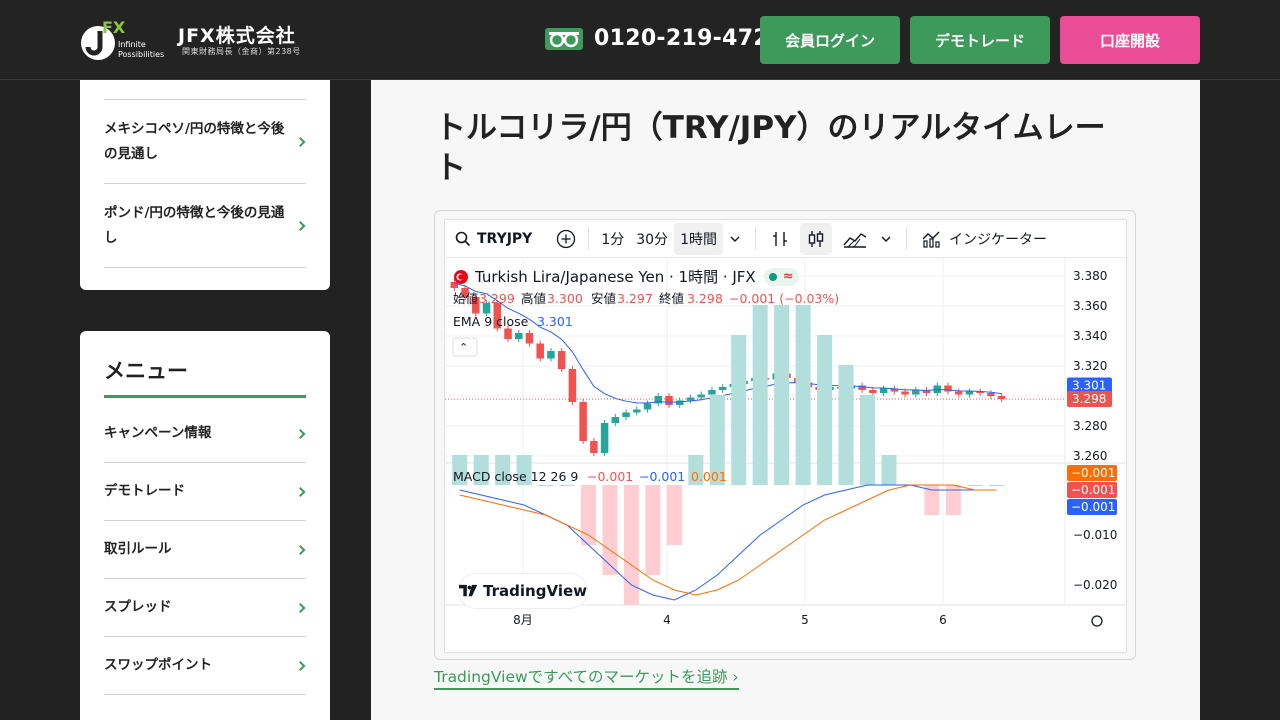 The image size is (1280, 720). Describe the element at coordinates (535, 591) in the screenshot. I see `tradingview-brand: TradingView` at that location.